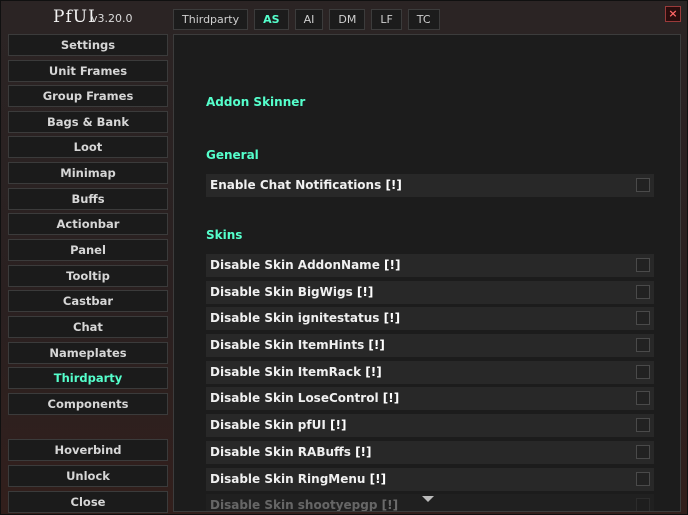  What do you see at coordinates (304, 505) in the screenshot?
I see `setting-label: Disable Skin shootyepgp [!]` at bounding box center [304, 505].